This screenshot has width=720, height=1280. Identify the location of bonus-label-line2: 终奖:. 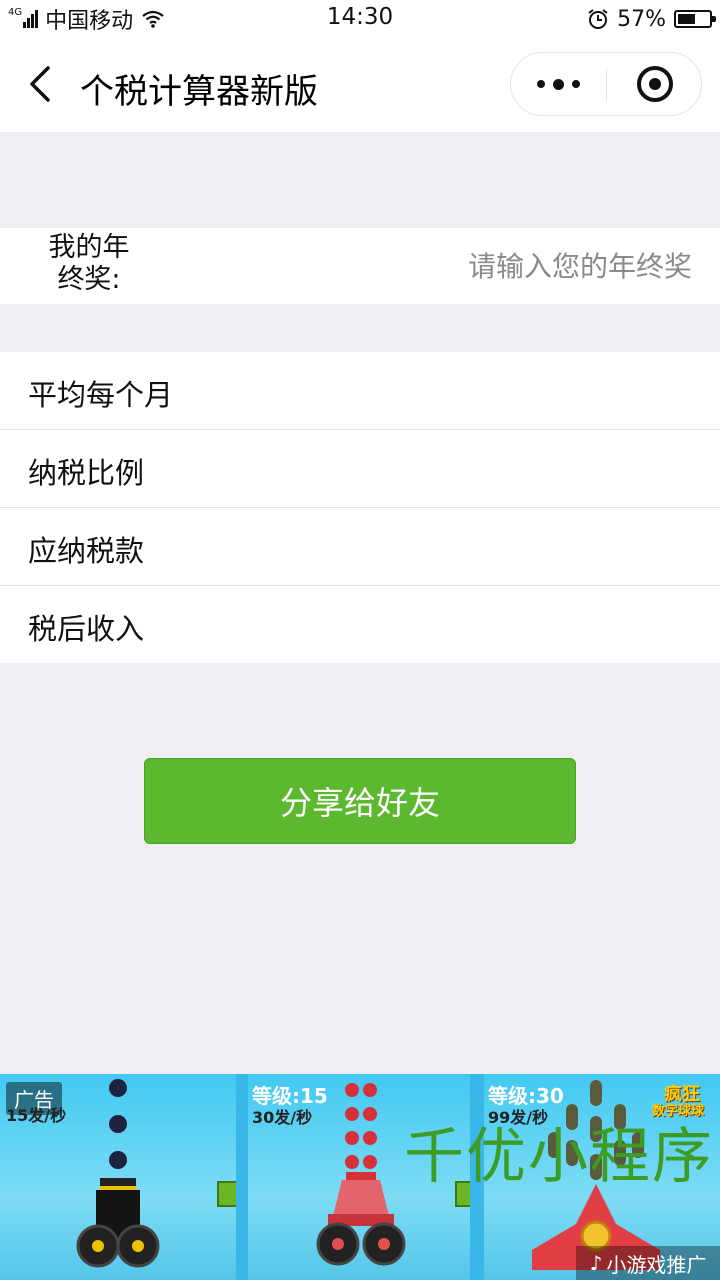
(89, 279).